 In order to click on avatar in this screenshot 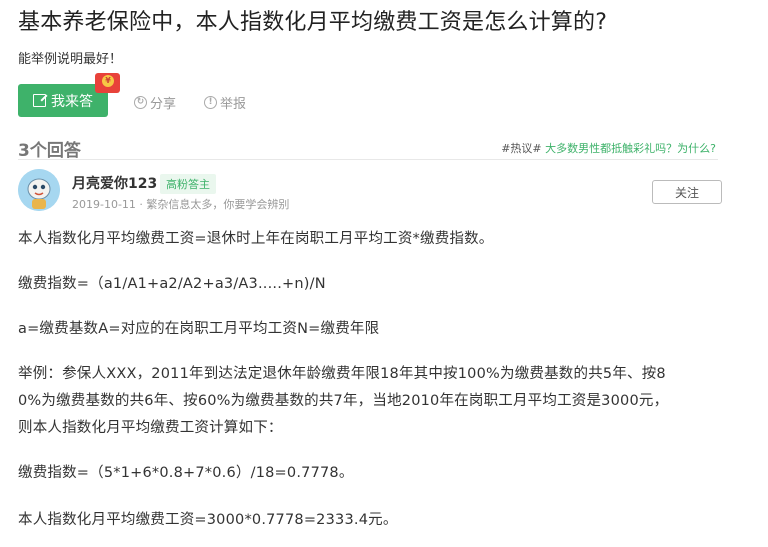, I will do `click(39, 190)`.